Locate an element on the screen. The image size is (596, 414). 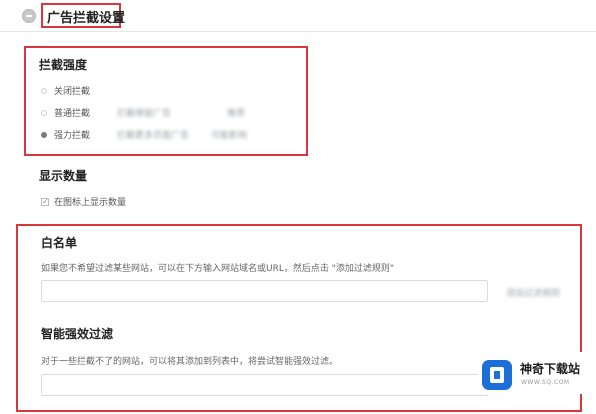
watermark-name: 神奇下载站 is located at coordinates (550, 369).